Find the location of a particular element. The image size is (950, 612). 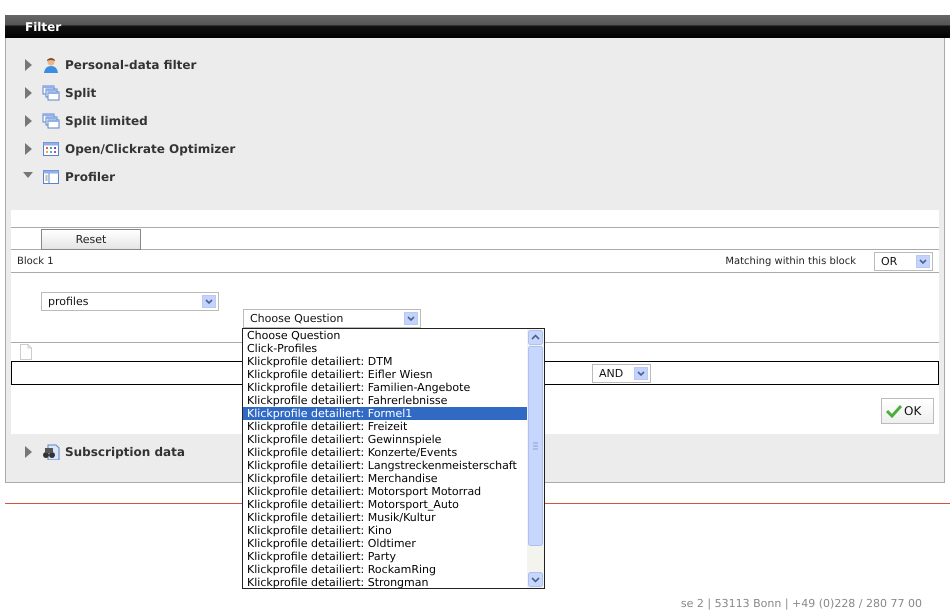

dropdown-option: Klickprofile detailiert: Freizeit is located at coordinates (385, 426).